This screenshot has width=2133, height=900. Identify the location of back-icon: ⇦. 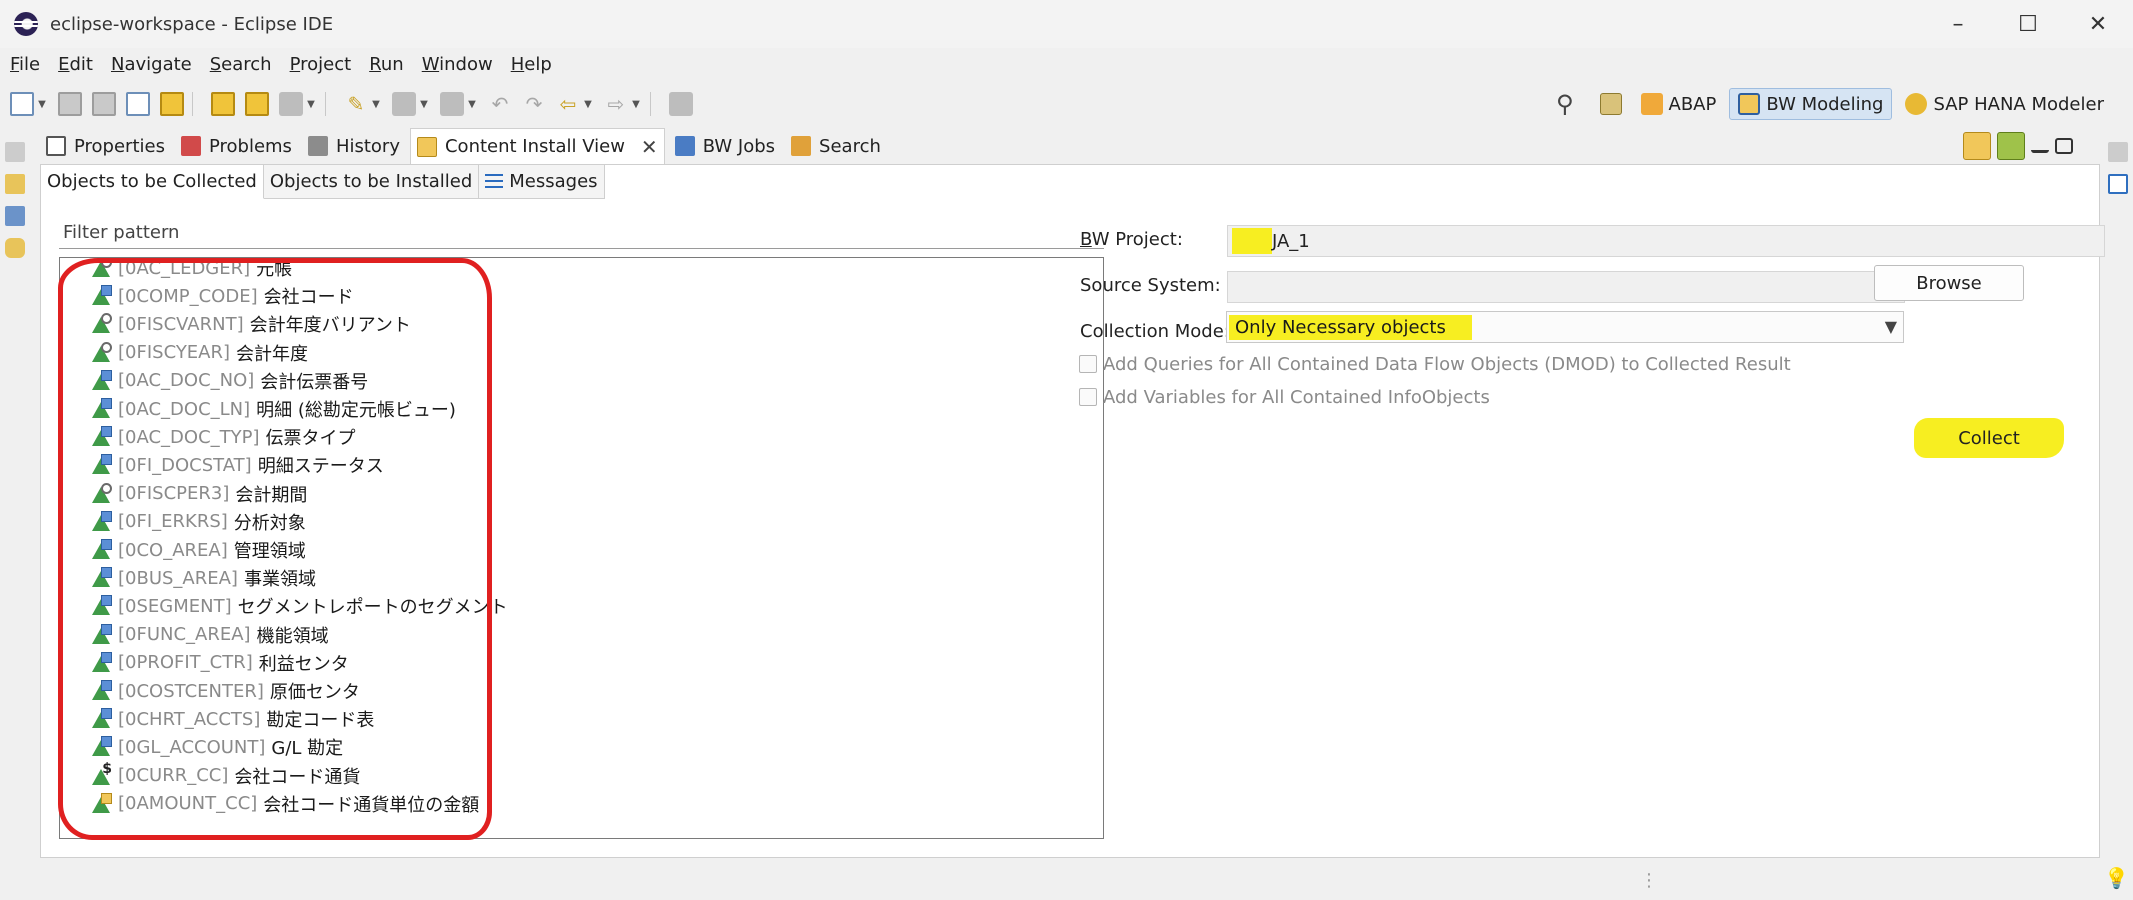
(568, 104).